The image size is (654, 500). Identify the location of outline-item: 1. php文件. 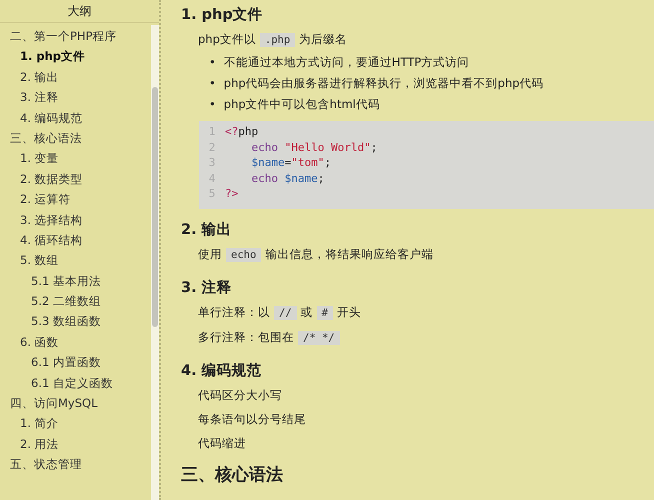
(75, 56).